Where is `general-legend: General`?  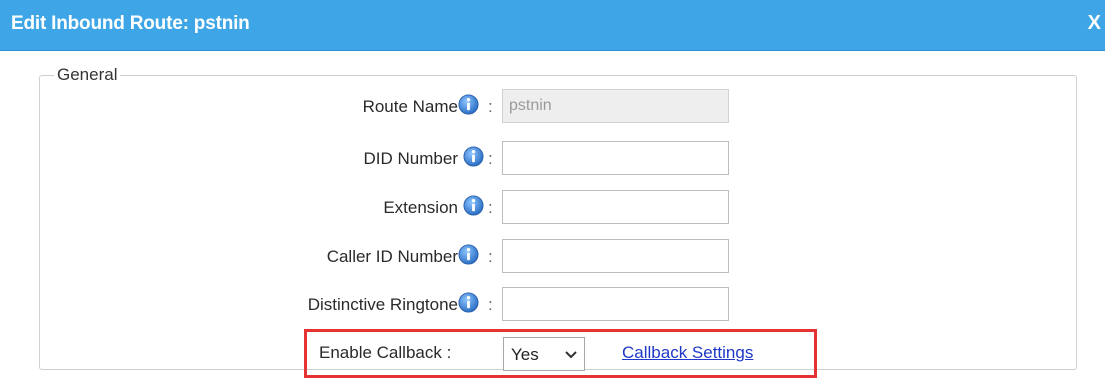 general-legend: General is located at coordinates (87, 74).